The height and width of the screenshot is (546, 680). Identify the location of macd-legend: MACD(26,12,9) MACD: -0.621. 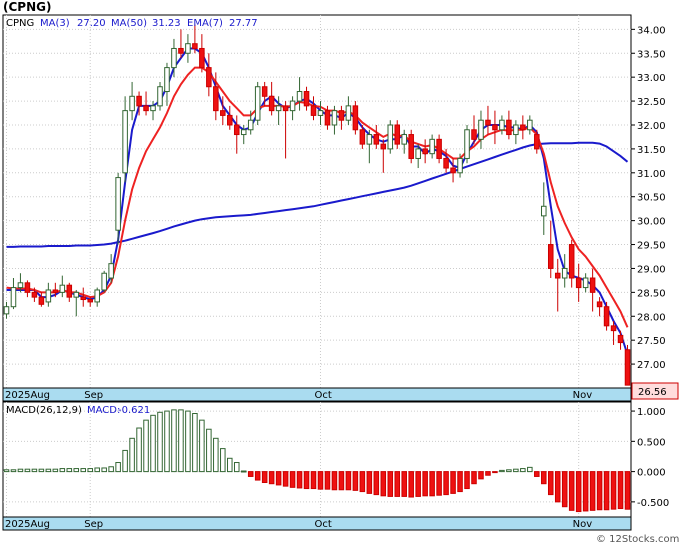
(78, 410).